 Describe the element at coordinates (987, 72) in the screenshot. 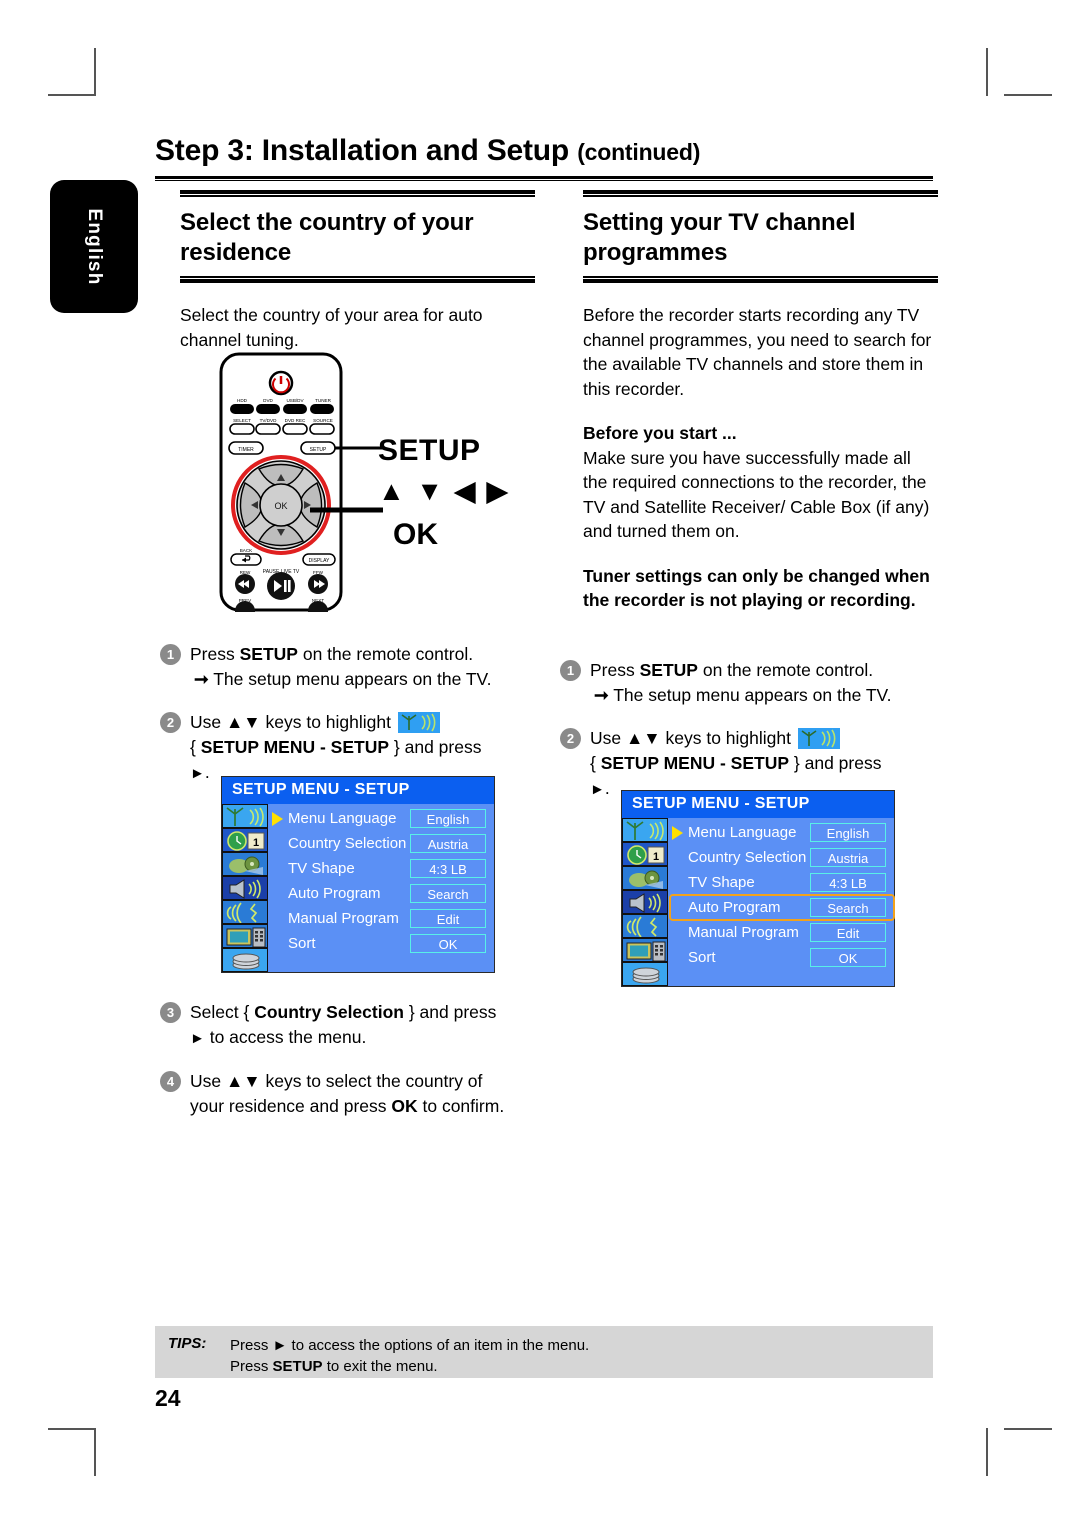

I see `crop-mark-tr-v` at that location.